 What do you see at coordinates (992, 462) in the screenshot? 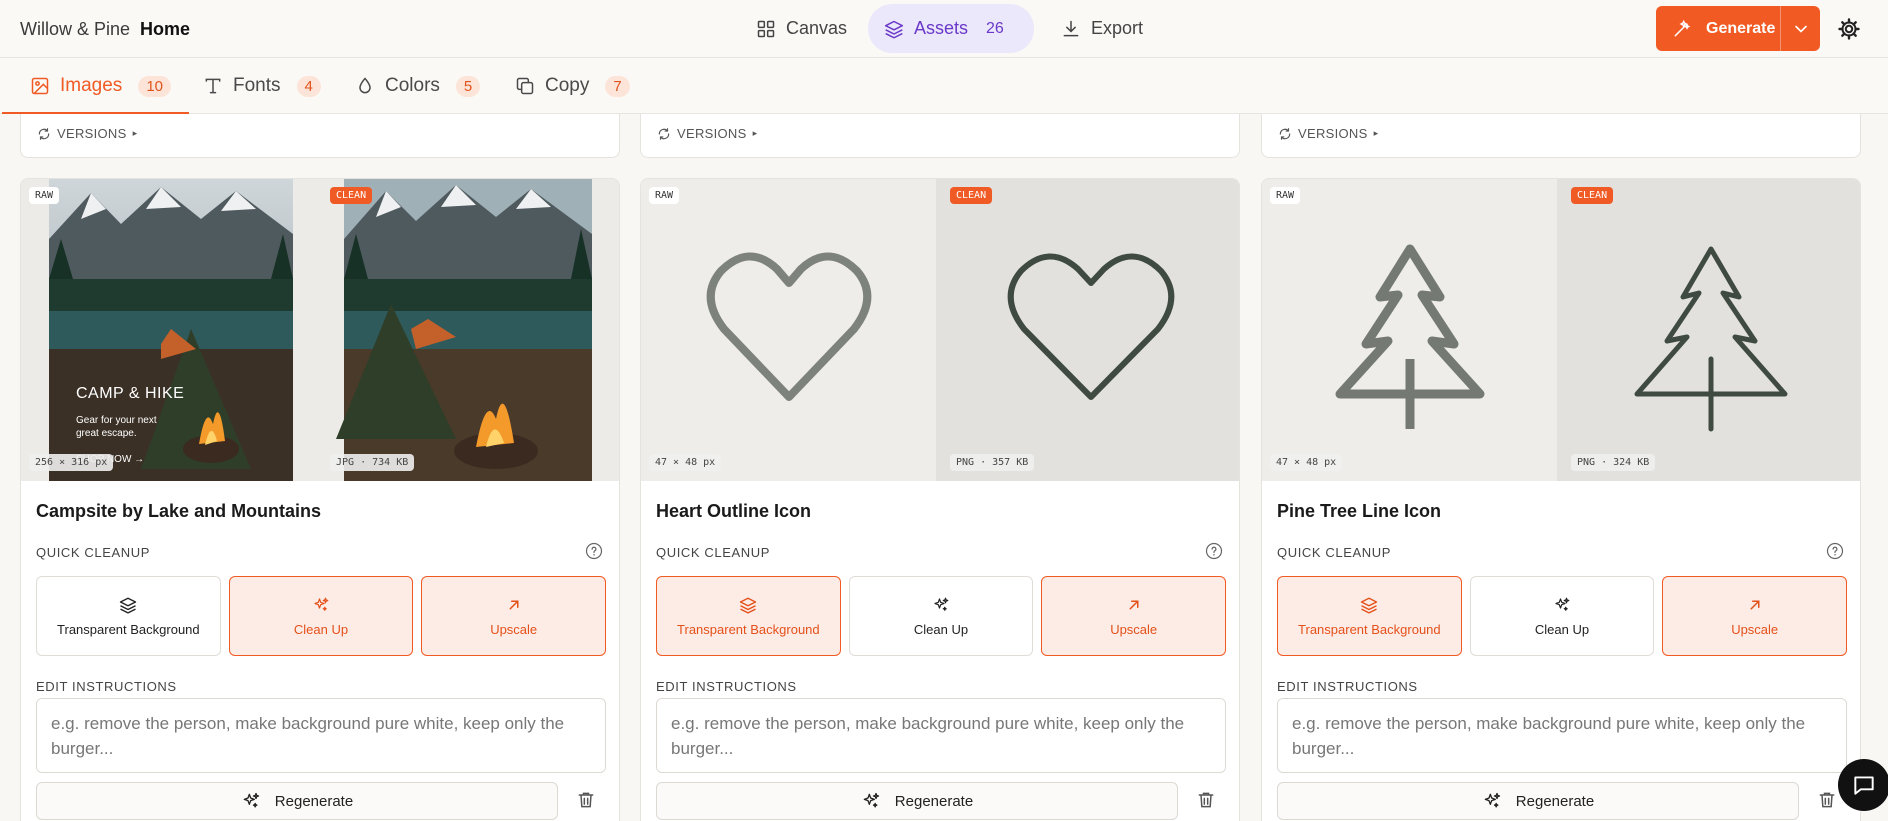
I see `clean-file-info: PNG · 357 KB` at bounding box center [992, 462].